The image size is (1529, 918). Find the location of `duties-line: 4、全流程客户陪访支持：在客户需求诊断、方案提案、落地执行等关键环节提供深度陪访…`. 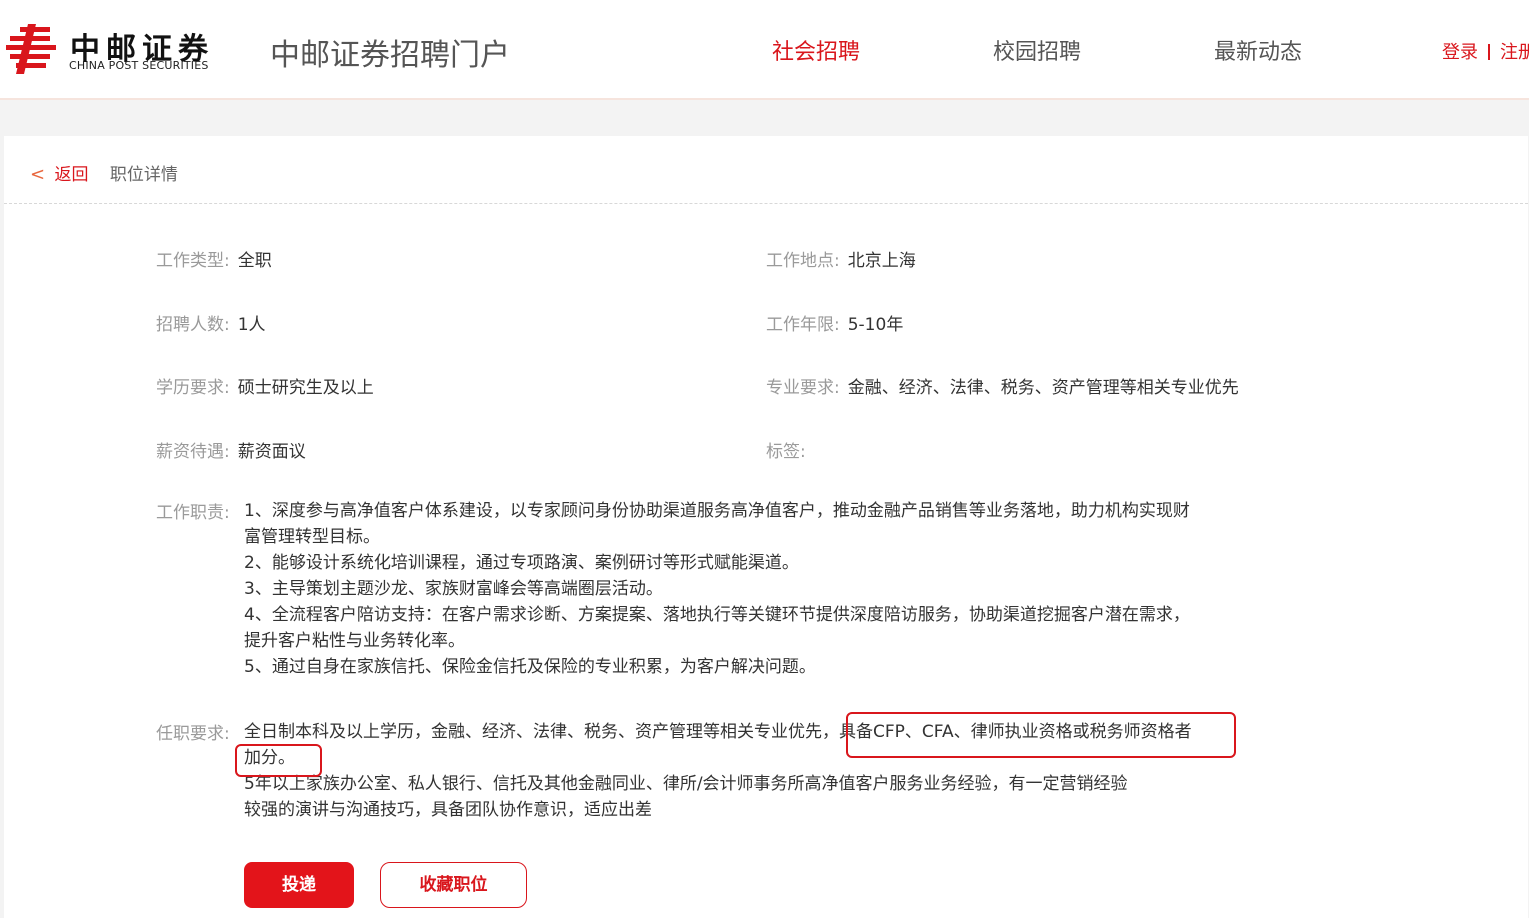

duties-line: 4、全流程客户陪访支持：在客户需求诊断、方案提案、落地执行等关键环节提供深度陪访… is located at coordinates (717, 615).